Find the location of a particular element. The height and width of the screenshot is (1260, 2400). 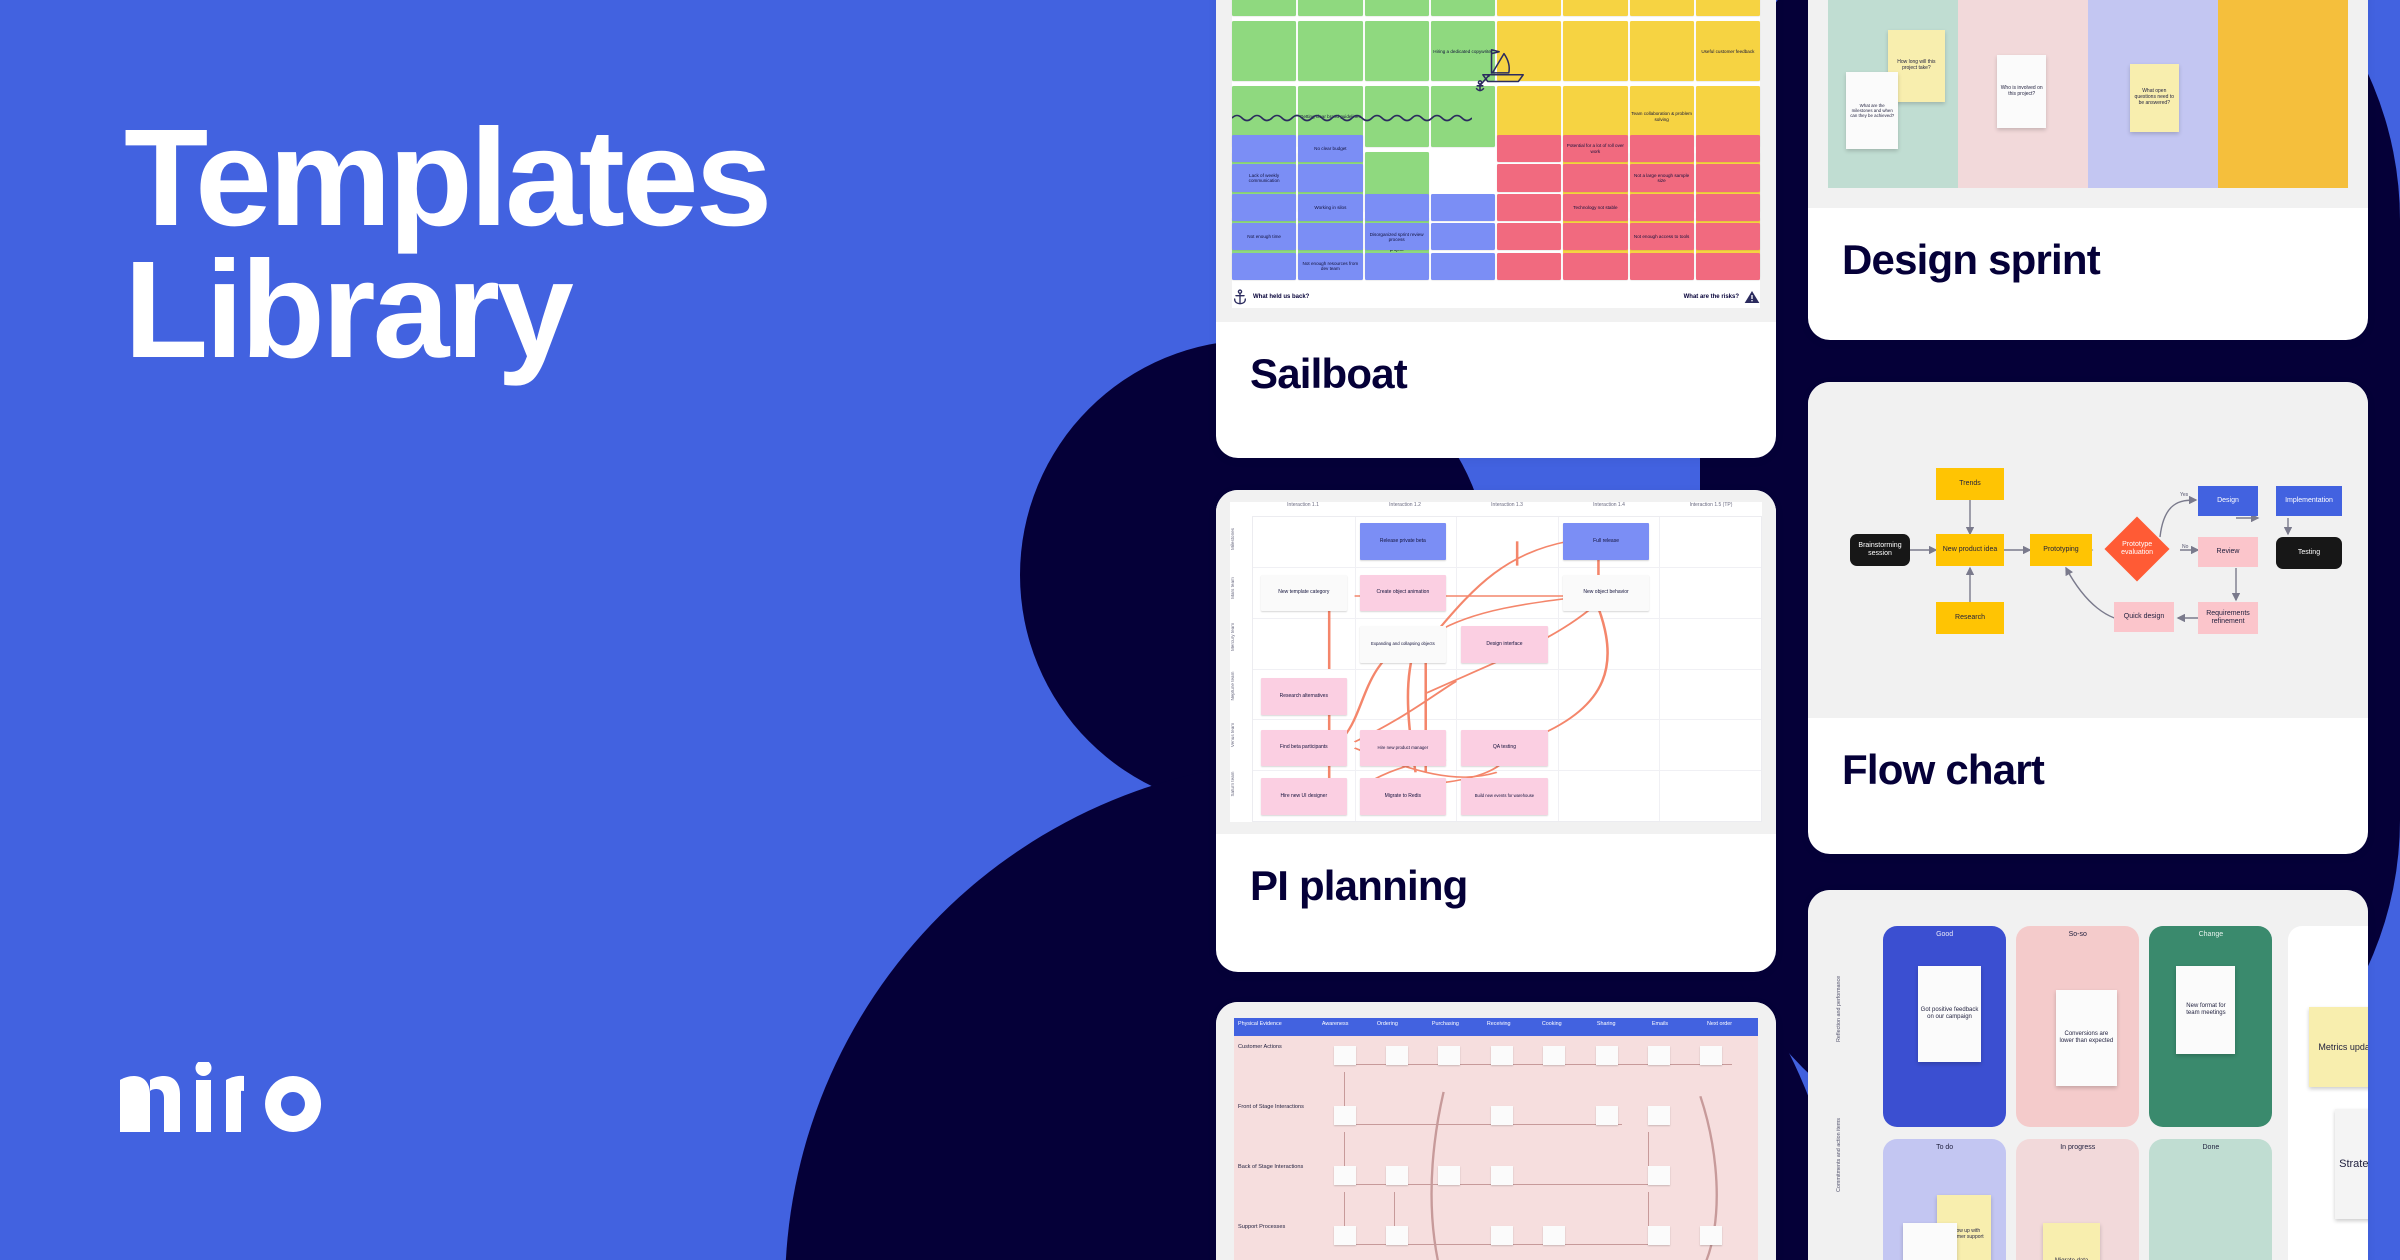

sticky-note: Got positive feedback on our campaign is located at coordinates (1949, 1014).